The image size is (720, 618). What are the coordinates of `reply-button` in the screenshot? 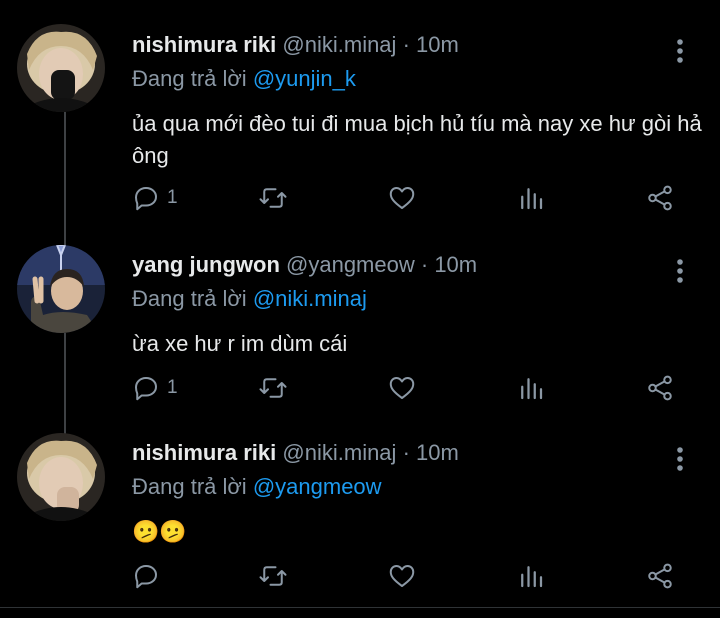 It's located at (149, 576).